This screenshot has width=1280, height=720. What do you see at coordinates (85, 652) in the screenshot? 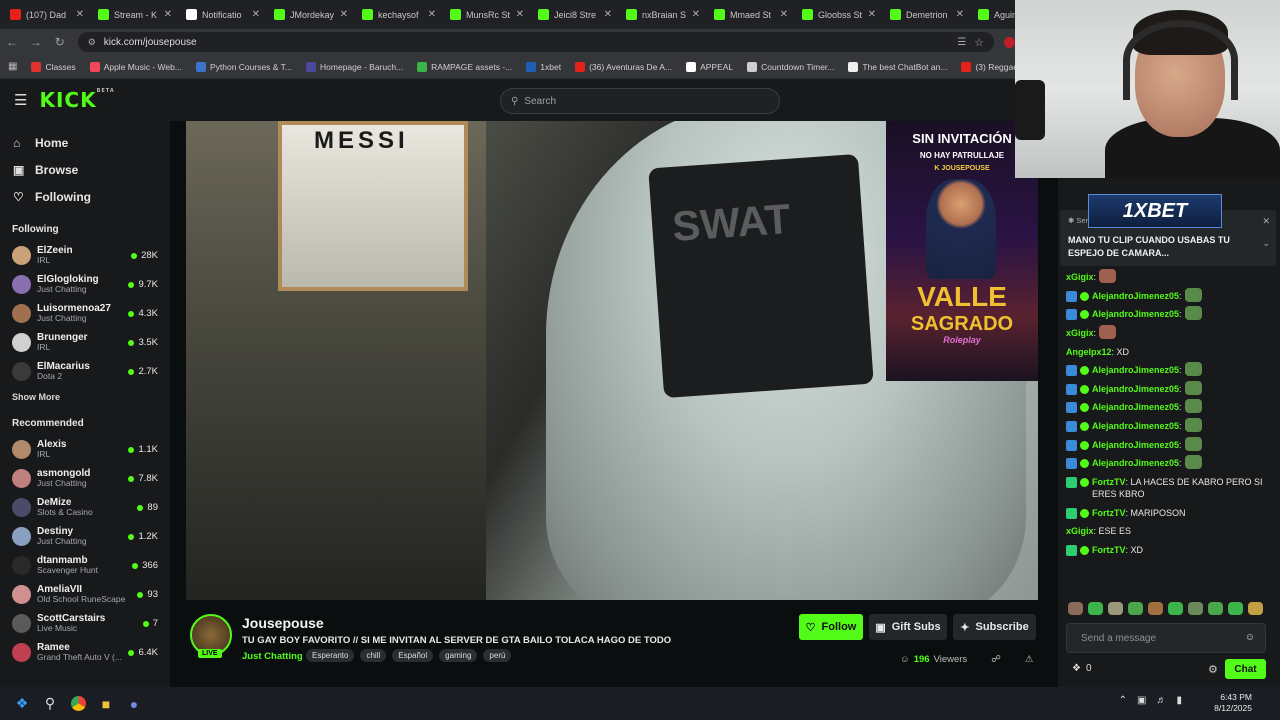
I see `sidebar-channel: Ramee Grand Theft Auto V (... 6.4K` at bounding box center [85, 652].